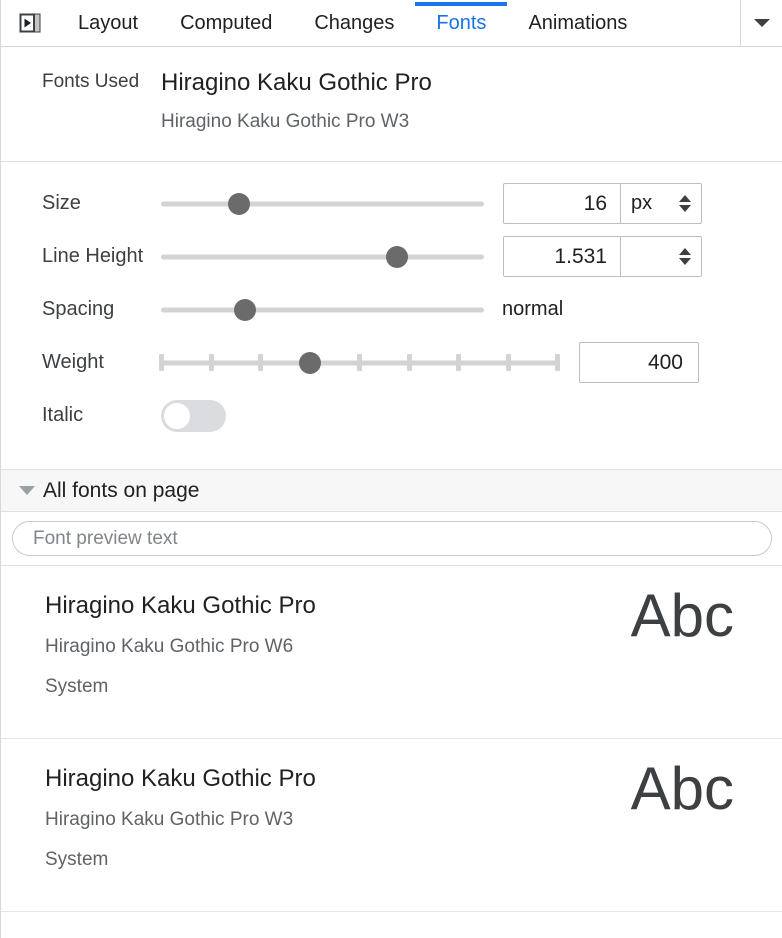  Describe the element at coordinates (244, 309) in the screenshot. I see `spacing-slider-thumb` at that location.